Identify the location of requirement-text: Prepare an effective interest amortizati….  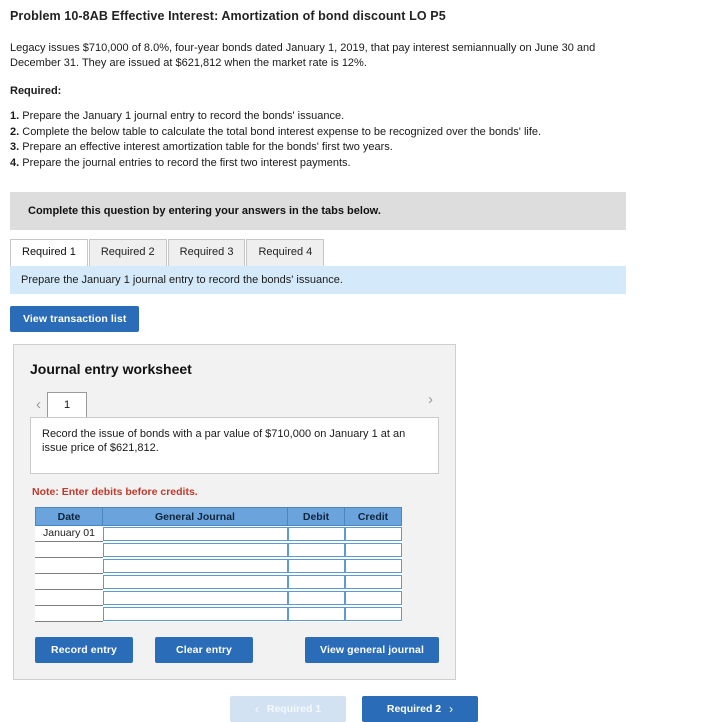
(207, 147).